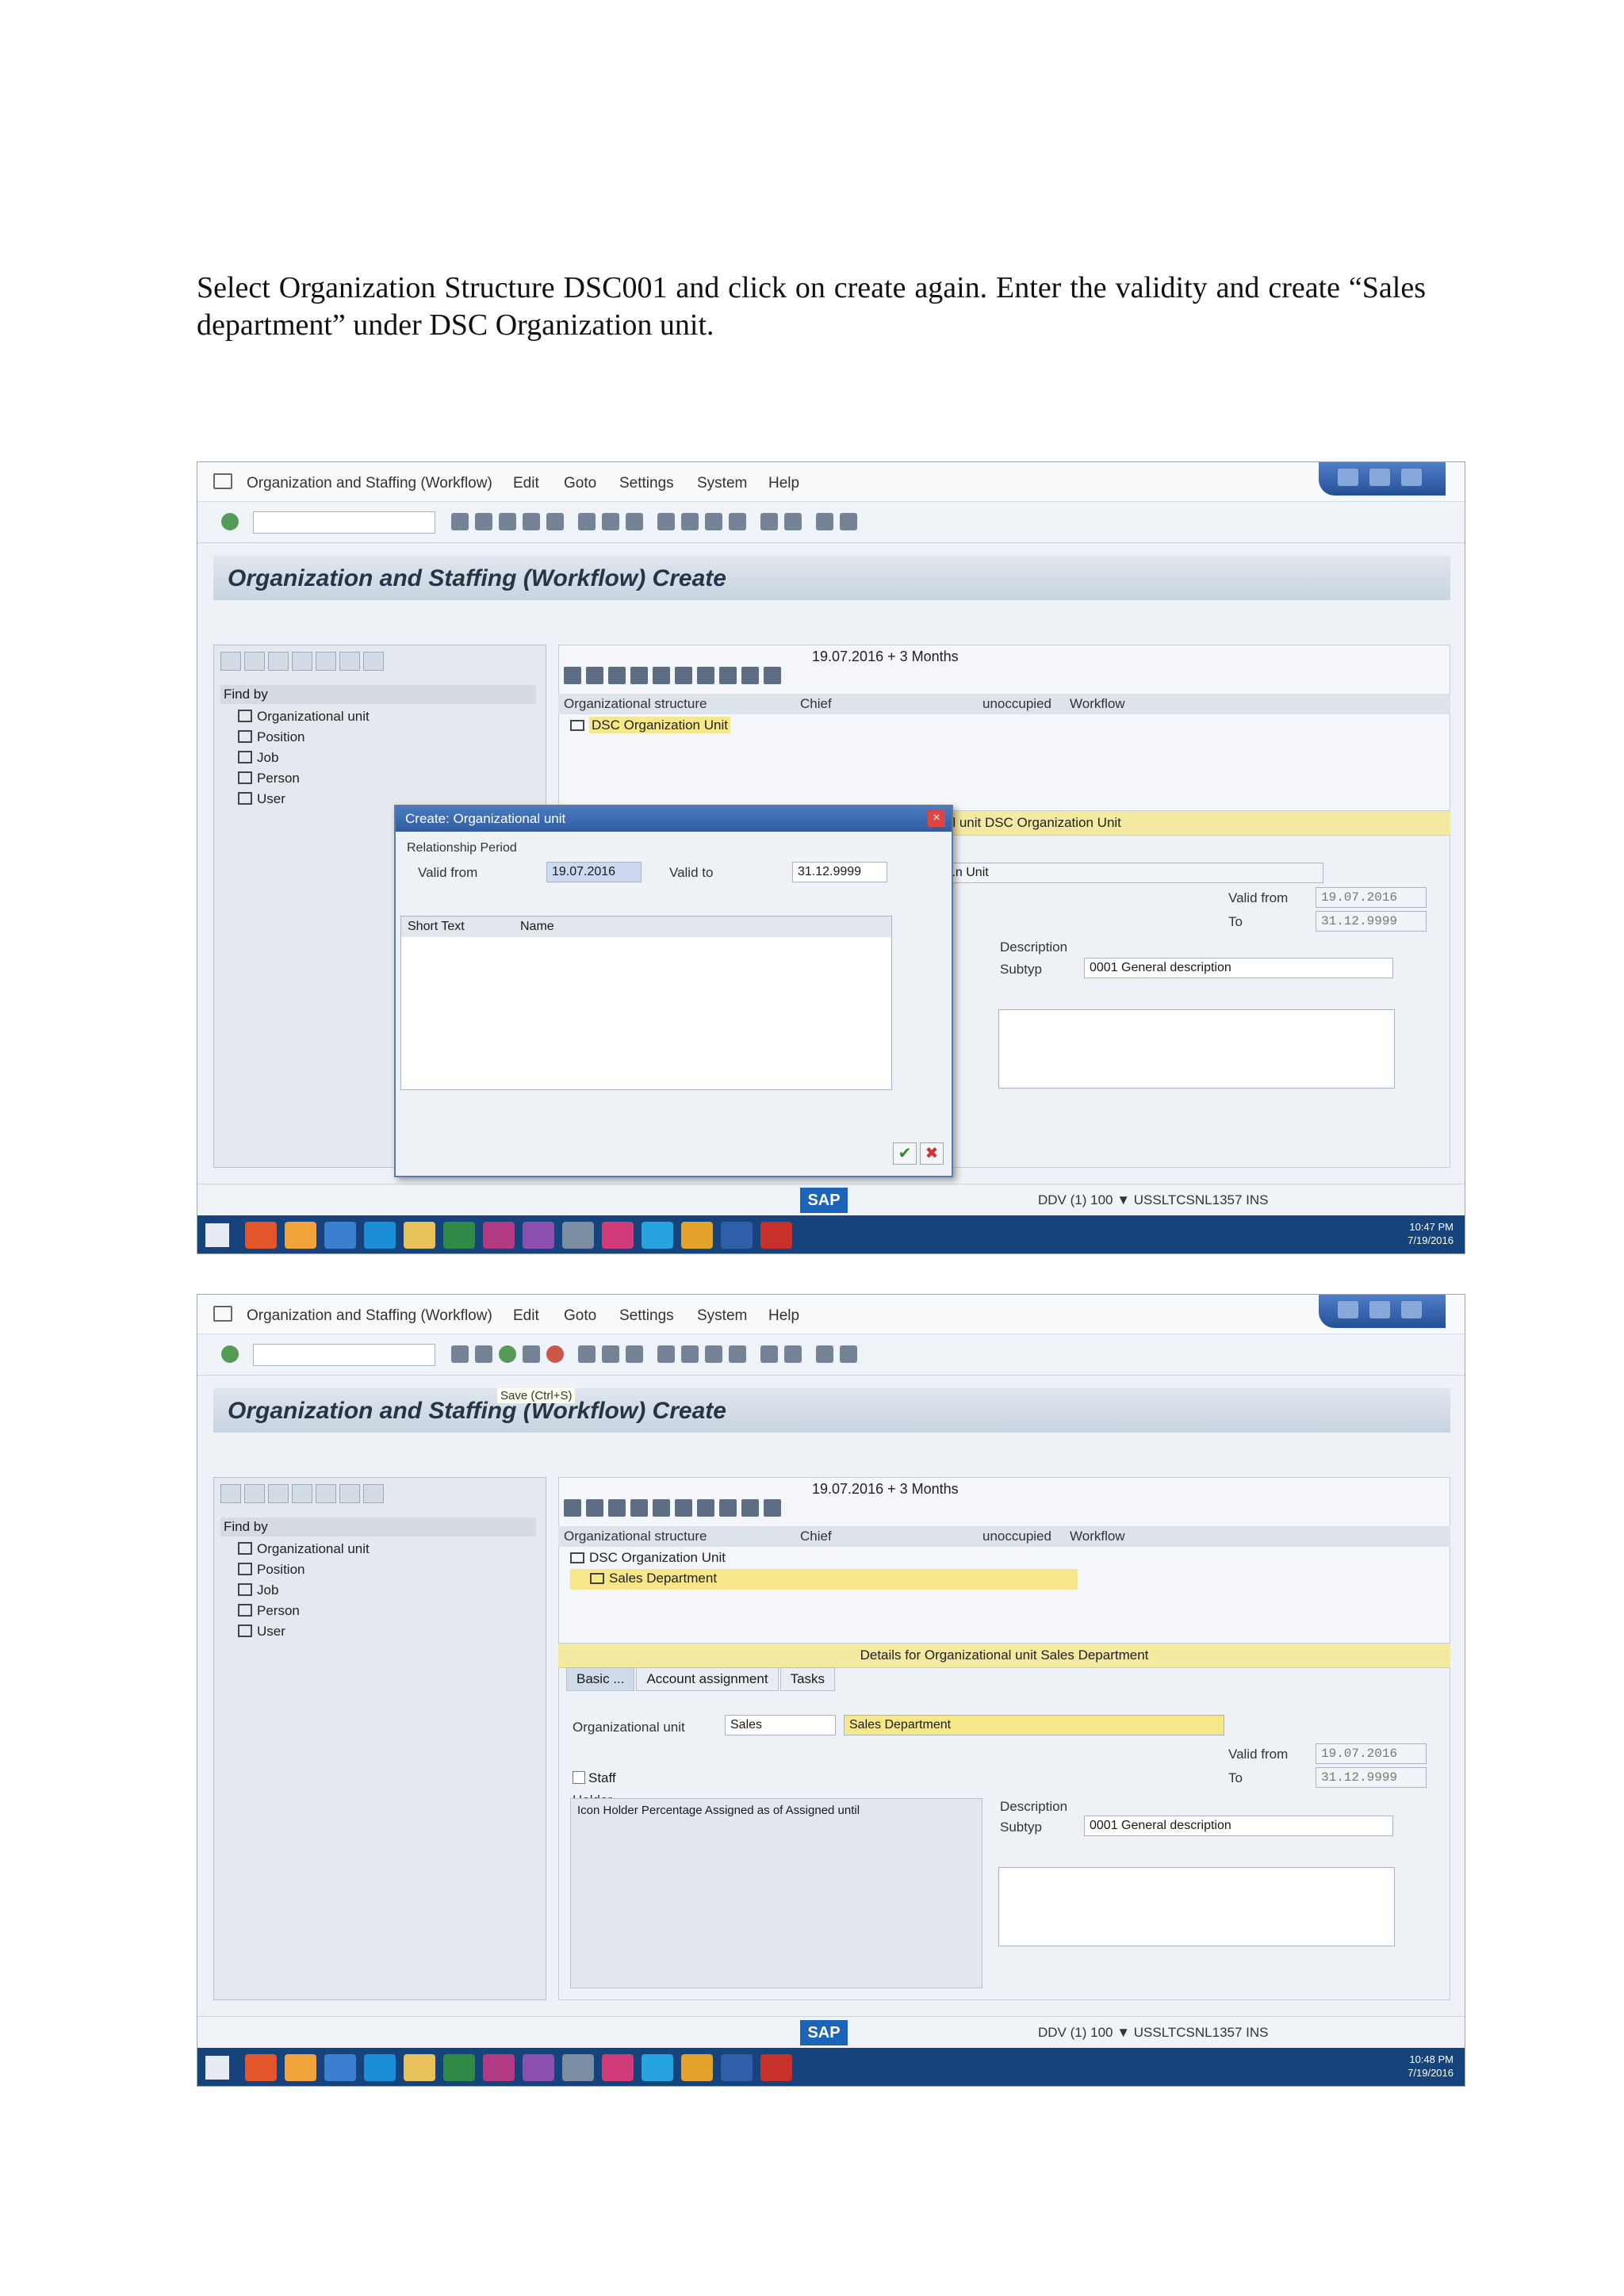 This screenshot has width=1624, height=2296. What do you see at coordinates (776, 2067) in the screenshot?
I see `pdf-icon` at bounding box center [776, 2067].